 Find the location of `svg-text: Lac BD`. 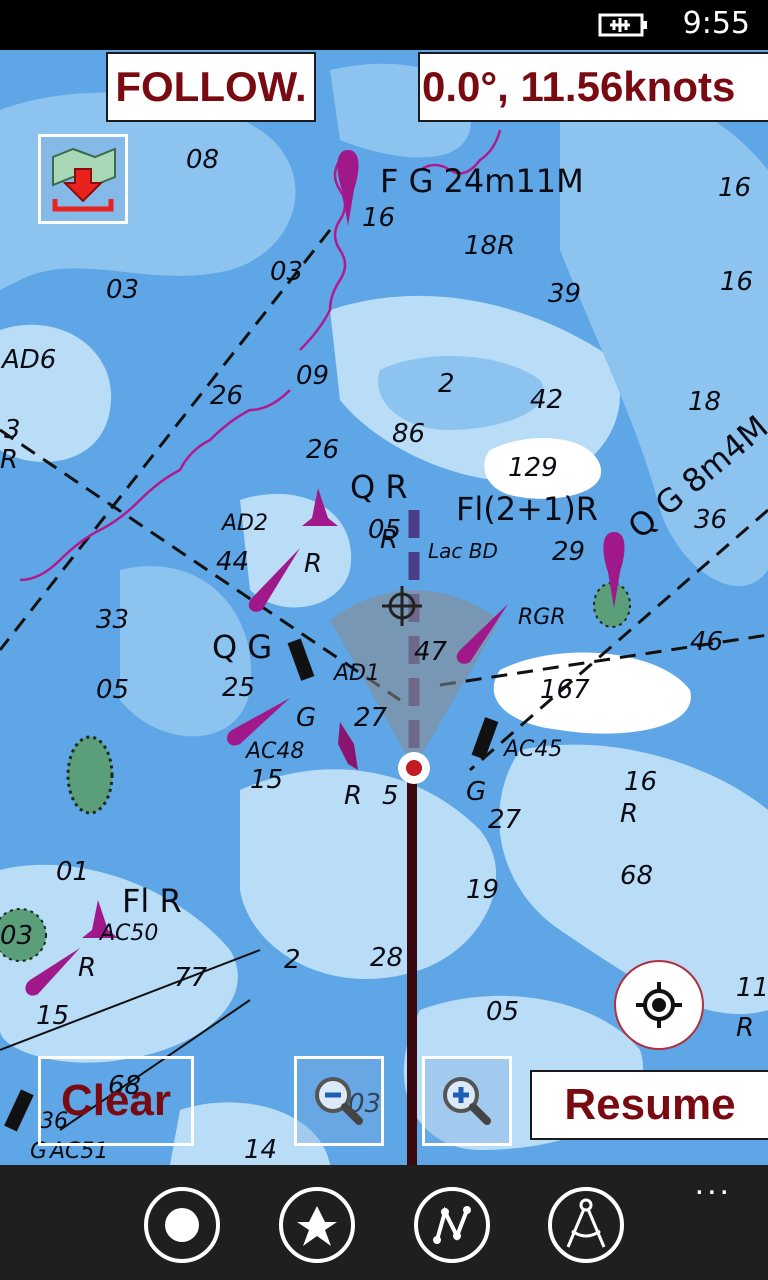

svg-text: Lac BD is located at coordinates (463, 551).